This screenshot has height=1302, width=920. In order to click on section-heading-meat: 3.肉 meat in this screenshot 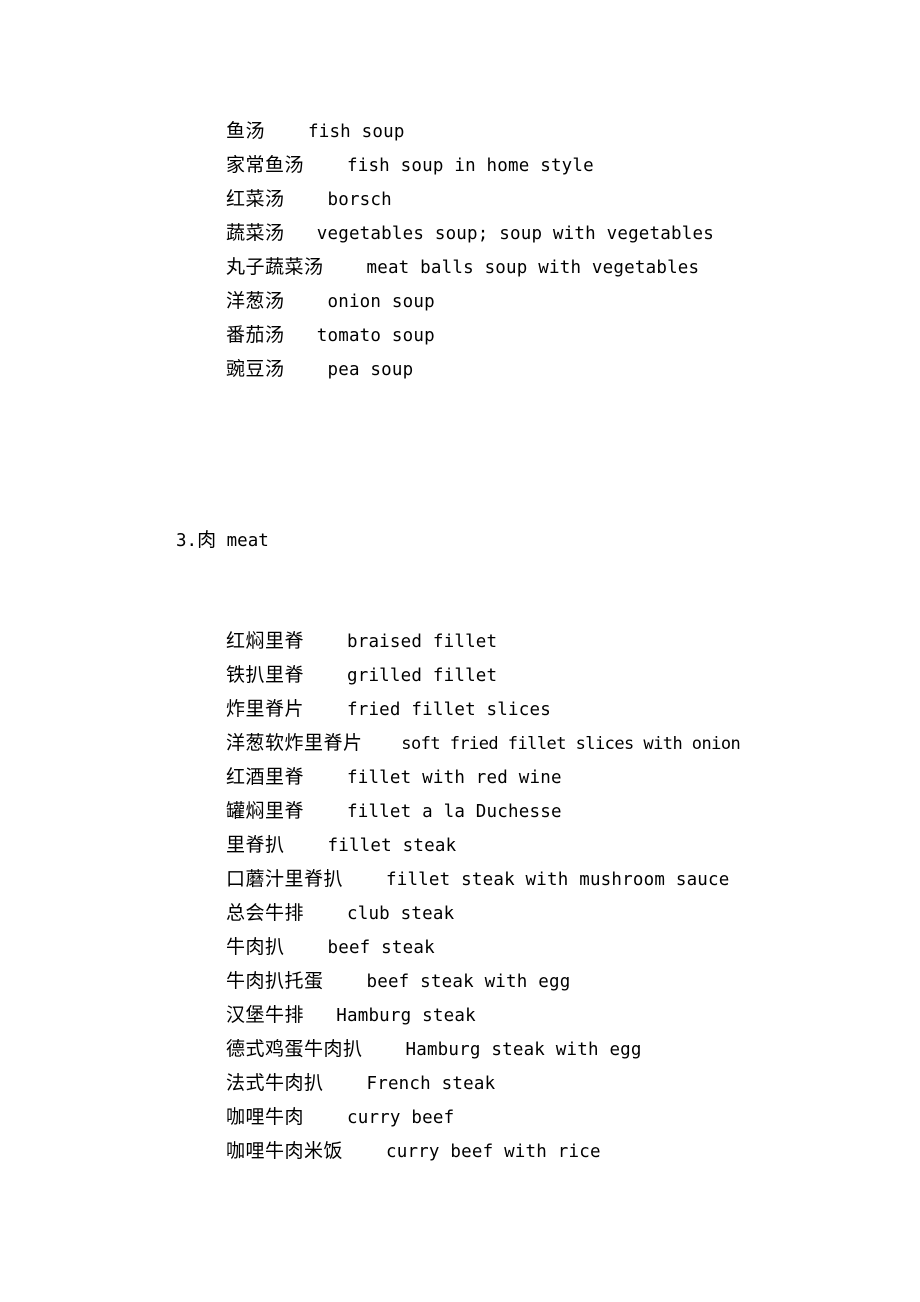, I will do `click(214, 520)`.